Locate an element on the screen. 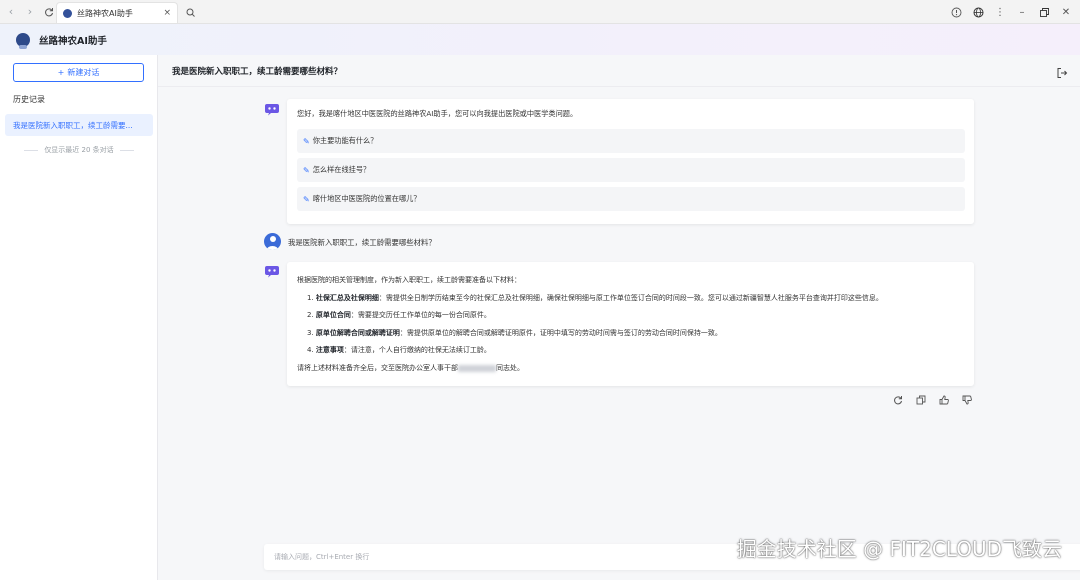 The height and width of the screenshot is (580, 1080). suggestion-text: 怎么样在线挂号？ is located at coordinates (341, 169).